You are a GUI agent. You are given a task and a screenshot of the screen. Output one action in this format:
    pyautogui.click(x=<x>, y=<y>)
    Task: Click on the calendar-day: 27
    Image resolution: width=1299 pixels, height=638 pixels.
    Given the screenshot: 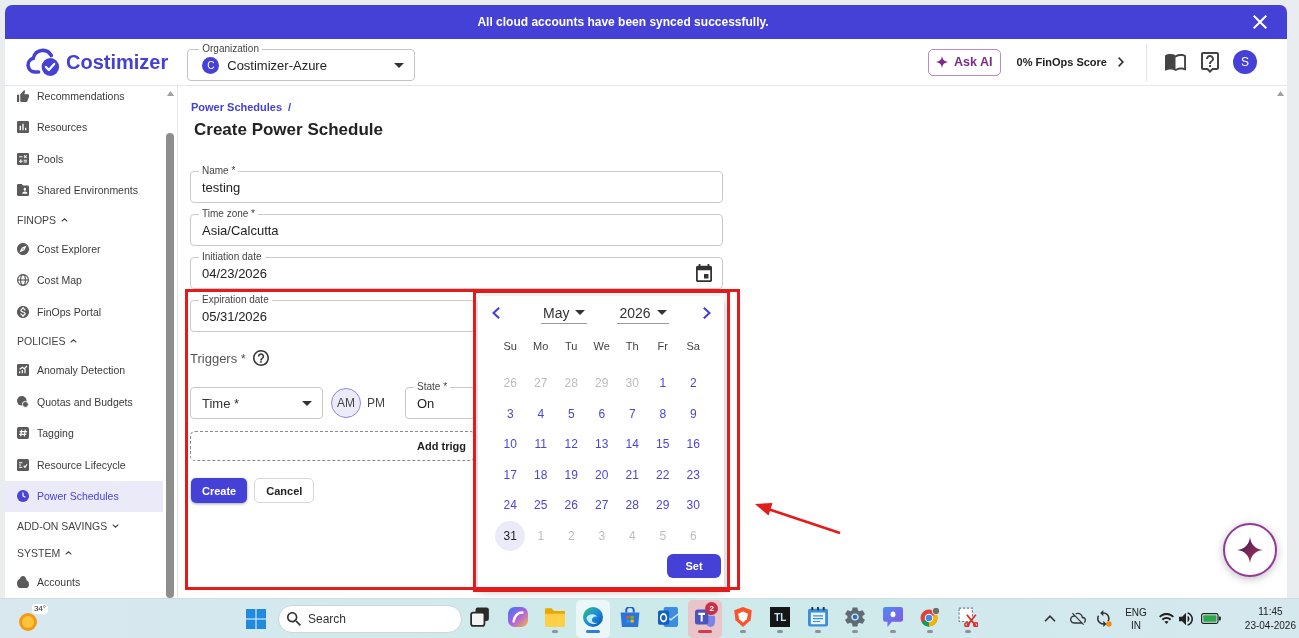 What is the action you would take?
    pyautogui.click(x=601, y=505)
    